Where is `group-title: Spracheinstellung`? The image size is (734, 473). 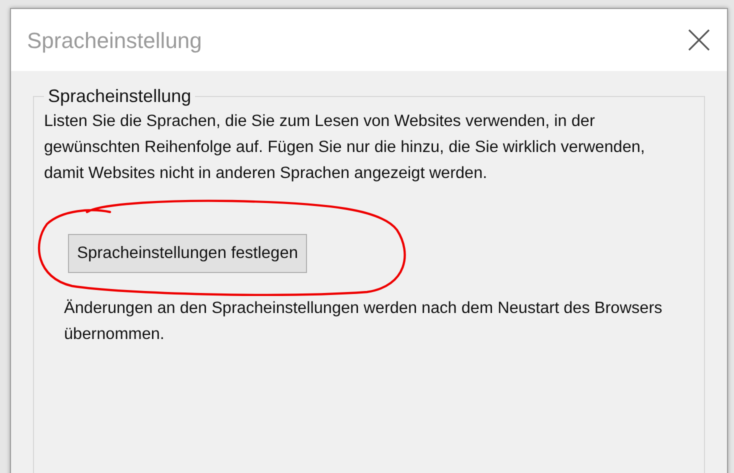
group-title: Spracheinstellung is located at coordinates (119, 96).